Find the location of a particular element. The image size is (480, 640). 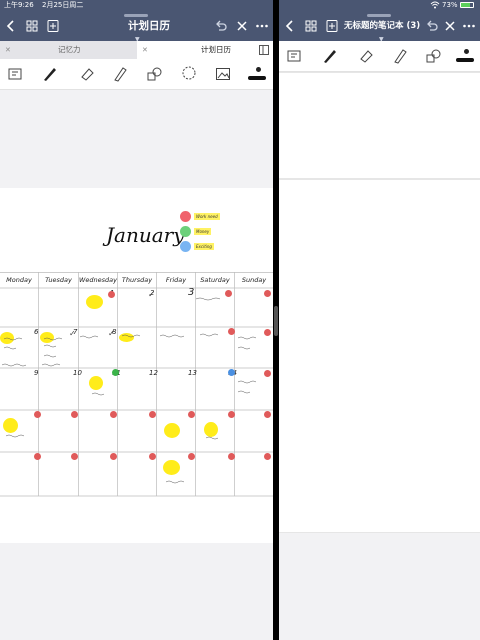

legend-dot-exciting is located at coordinates (185, 246).